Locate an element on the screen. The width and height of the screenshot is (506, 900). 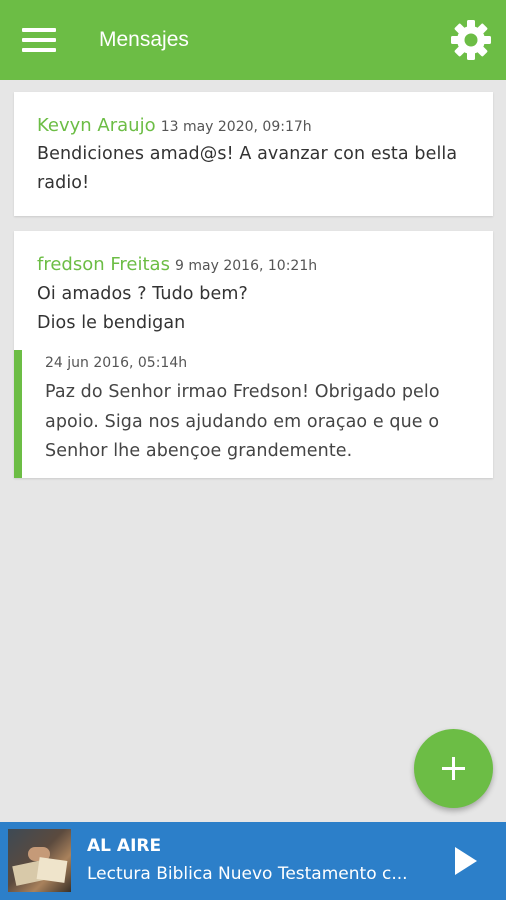
reply-date: 24 jun 2016, 05:14h is located at coordinates (116, 363).